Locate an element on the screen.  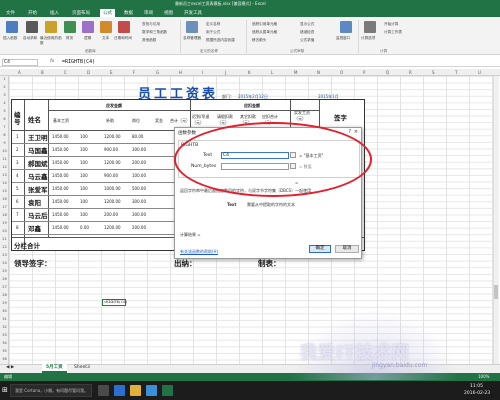
column-header: D is located at coordinates (88, 72).